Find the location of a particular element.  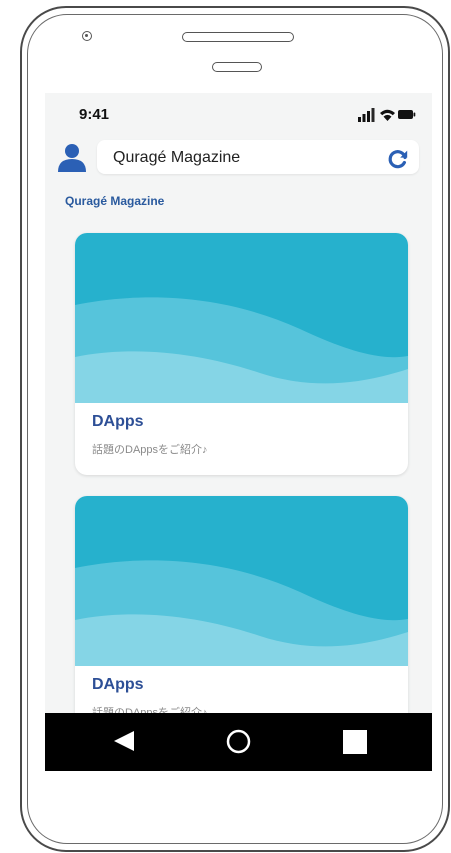

card-subtitle: 話題のDAppsをご紹介♪ is located at coordinates (150, 450).